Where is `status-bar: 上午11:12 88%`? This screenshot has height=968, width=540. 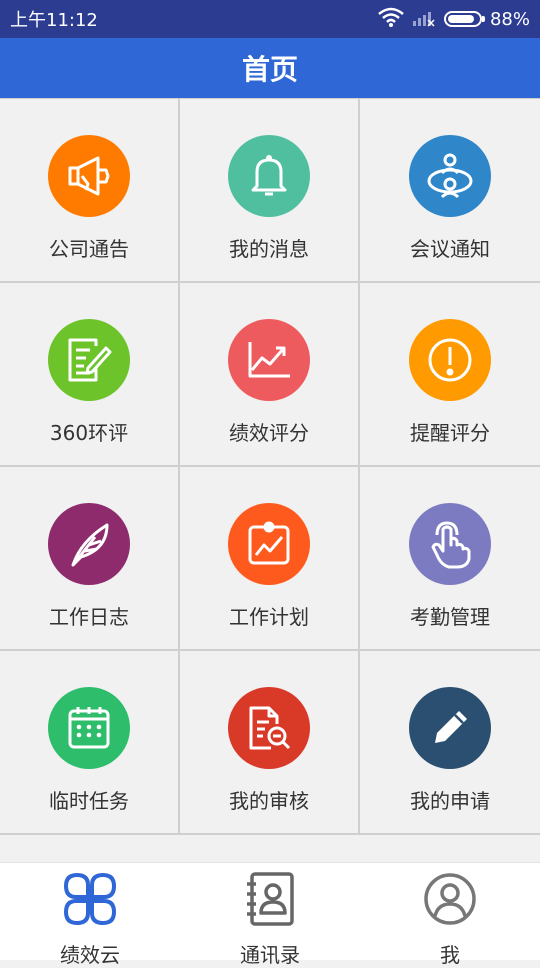 status-bar: 上午11:12 88% is located at coordinates (270, 19).